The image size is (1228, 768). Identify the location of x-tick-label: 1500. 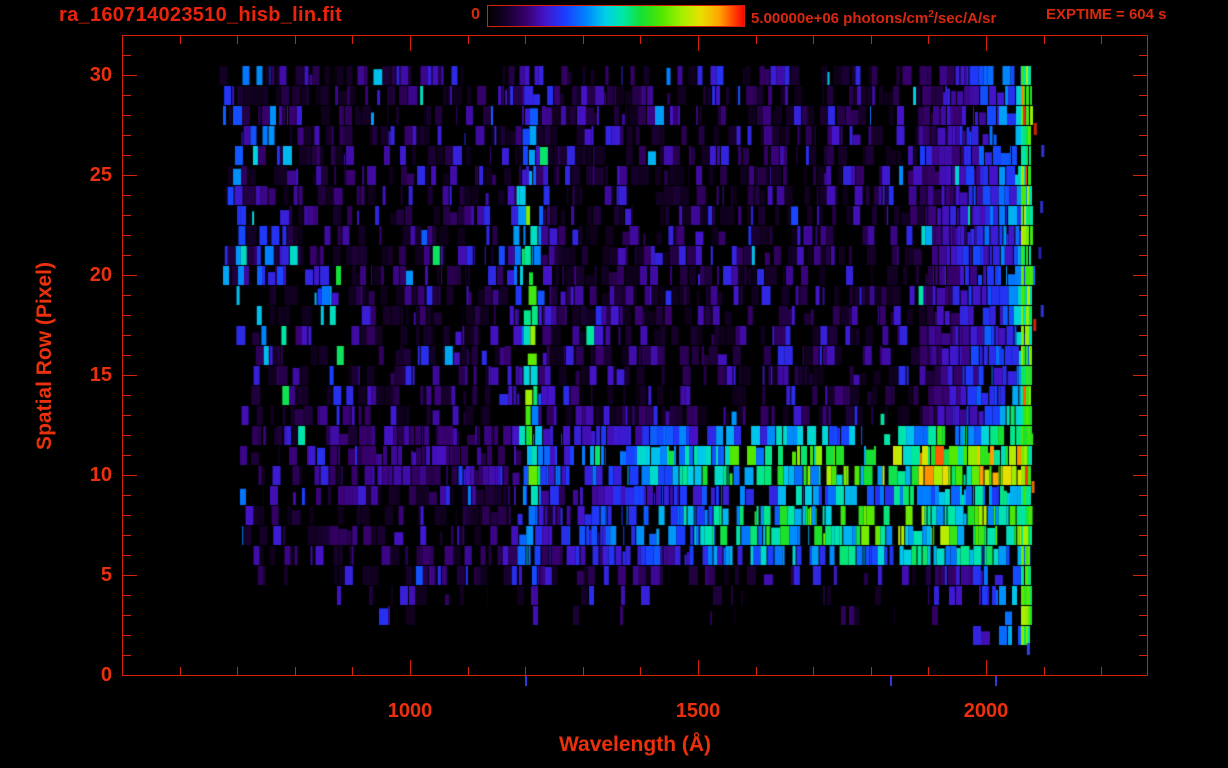
(698, 711).